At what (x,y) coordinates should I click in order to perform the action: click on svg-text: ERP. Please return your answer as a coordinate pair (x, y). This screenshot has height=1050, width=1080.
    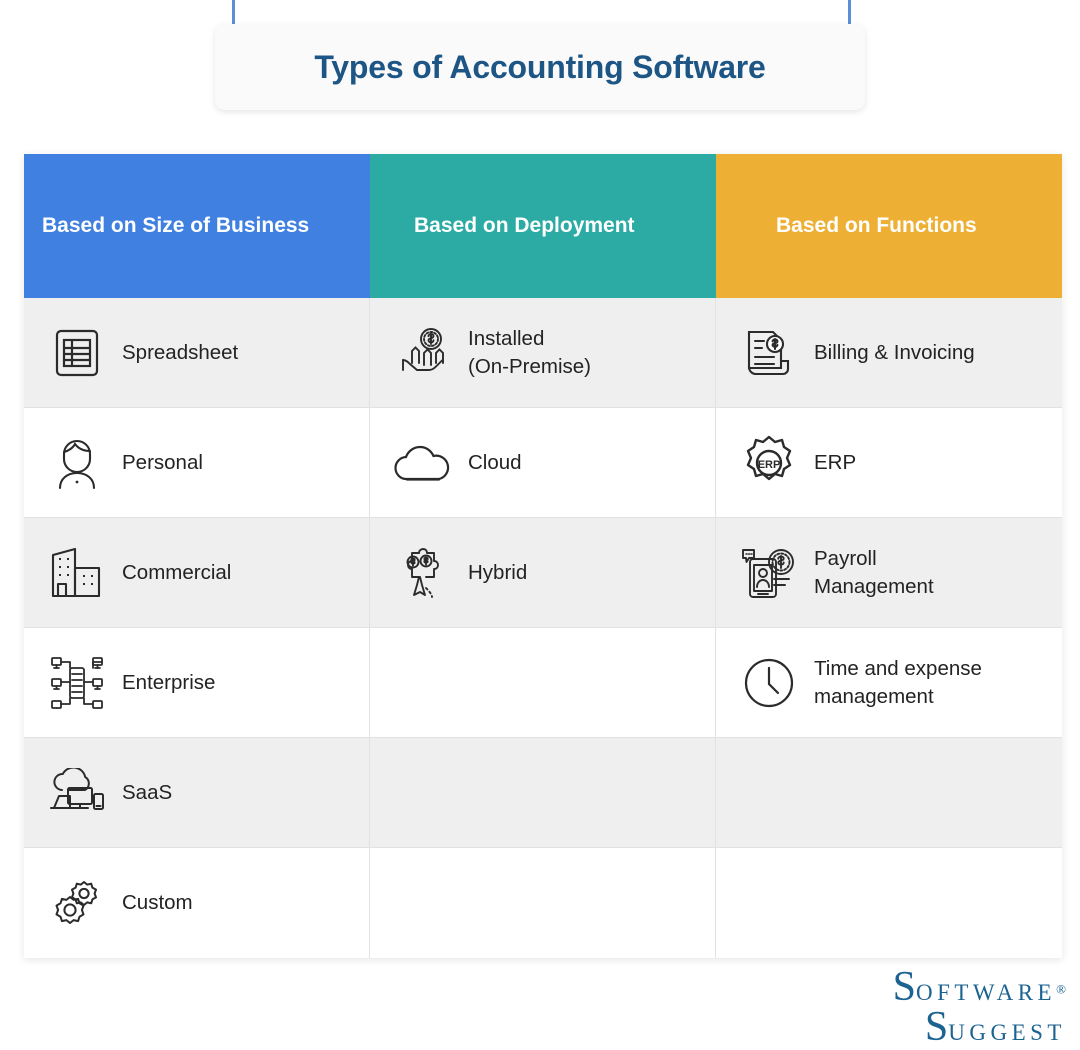
    Looking at the image, I should click on (769, 465).